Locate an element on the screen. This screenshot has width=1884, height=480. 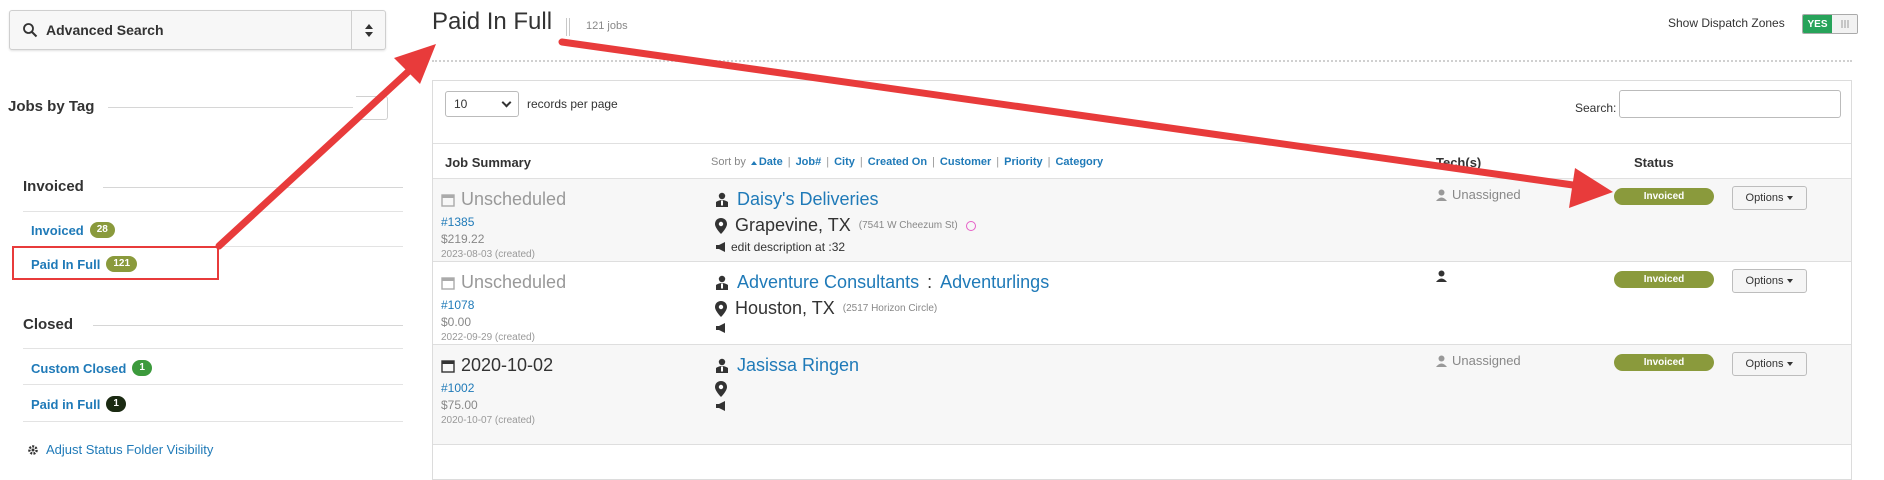
user-icon is located at coordinates (1441, 361).